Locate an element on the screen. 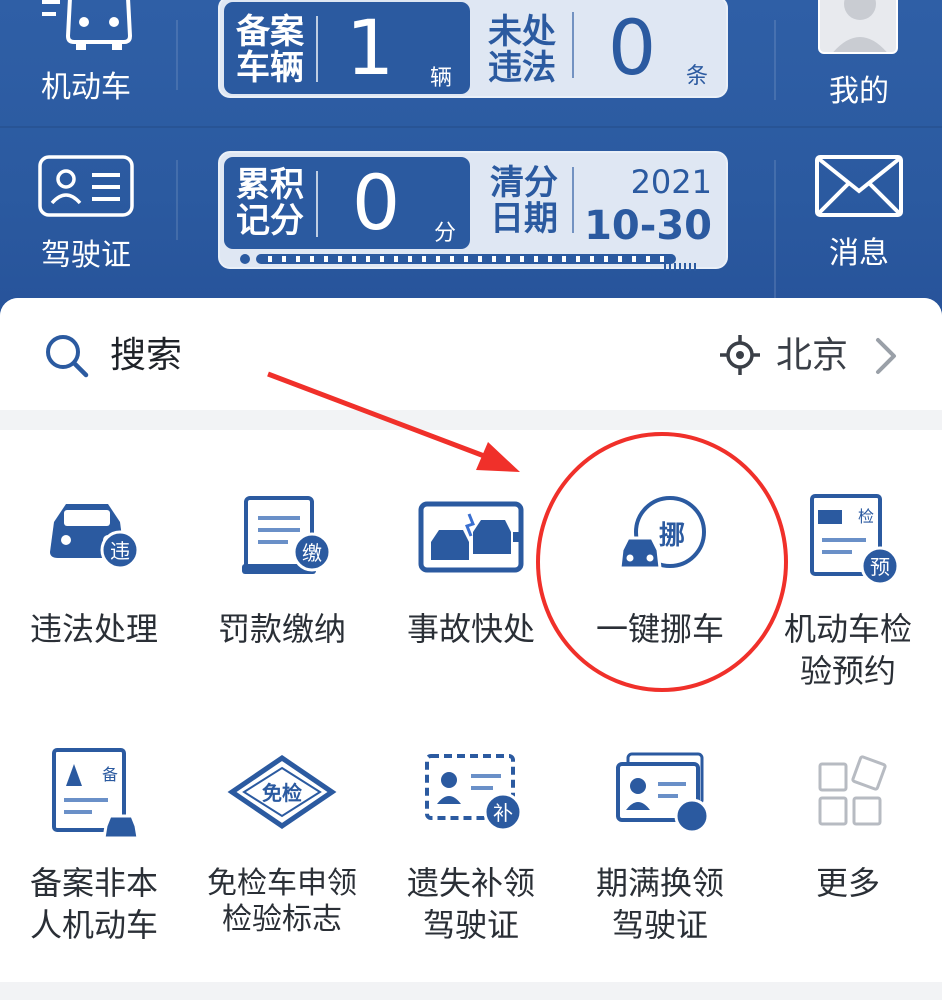 The width and height of the screenshot is (942, 1000). points-progress-track is located at coordinates (466, 259).